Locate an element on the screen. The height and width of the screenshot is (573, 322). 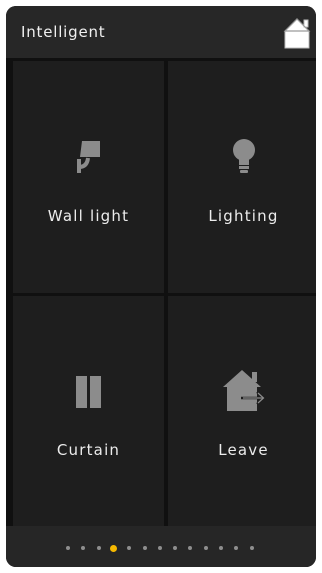
tile-label: Lighting is located at coordinates (243, 216).